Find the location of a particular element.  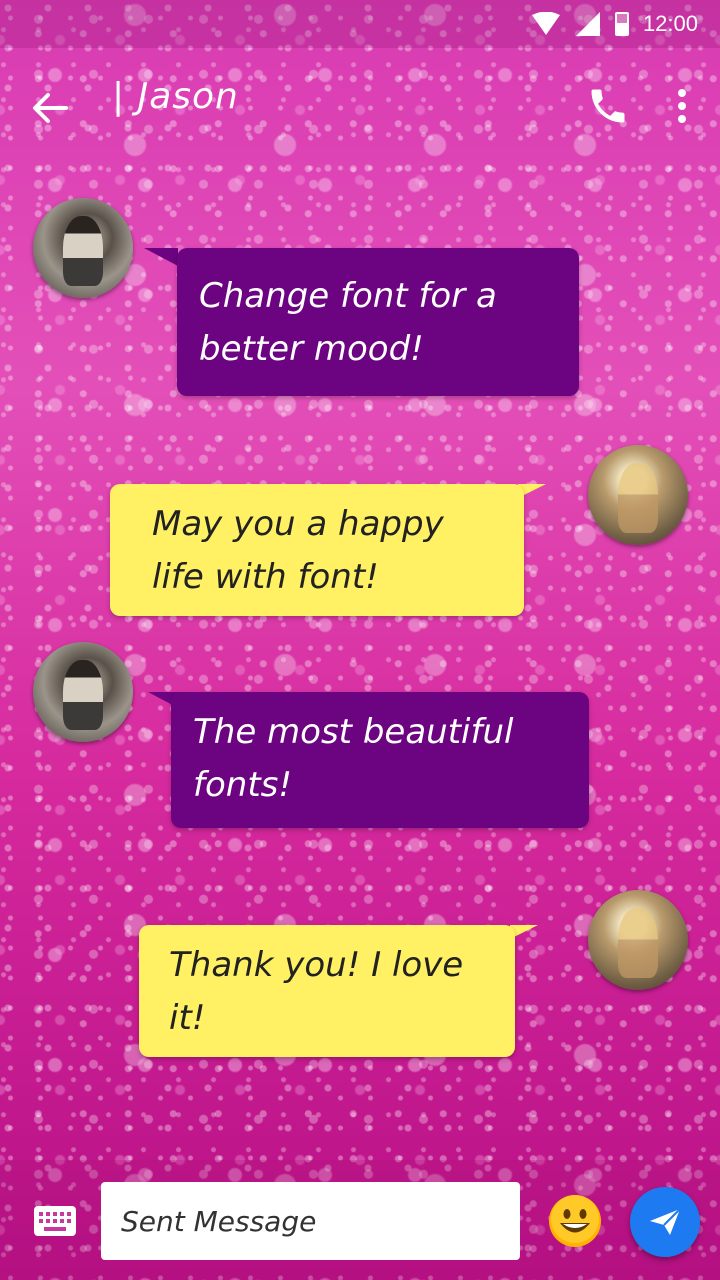

conversation-header: | Jason is located at coordinates (360, 104).